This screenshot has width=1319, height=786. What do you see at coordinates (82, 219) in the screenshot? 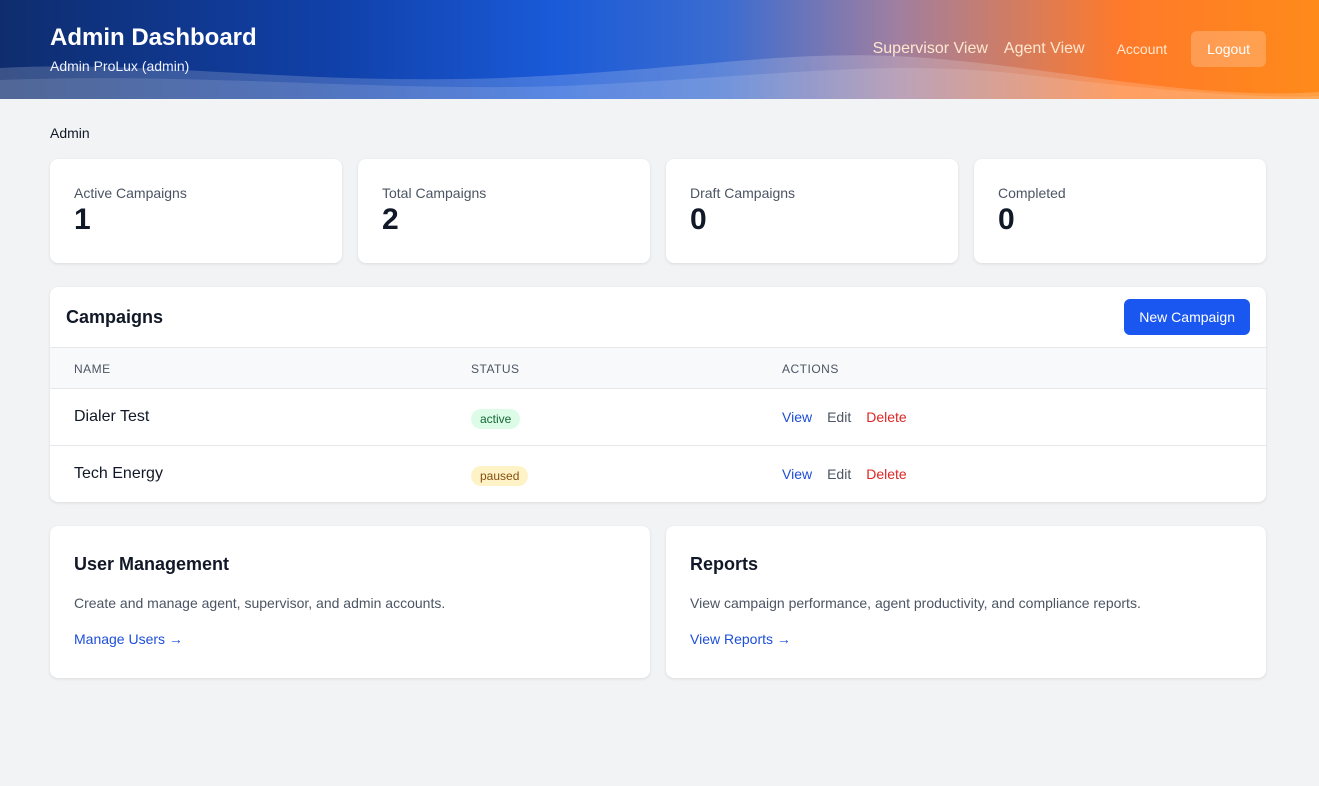
I see `stat-value: 1` at bounding box center [82, 219].